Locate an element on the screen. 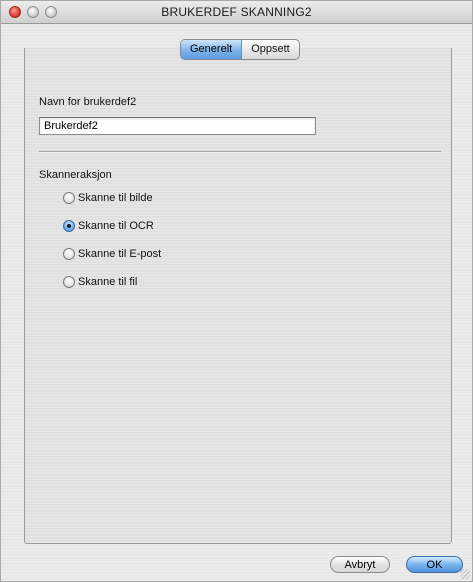 This screenshot has width=473, height=582. tab-bar: Generelt Oppsett is located at coordinates (240, 49).